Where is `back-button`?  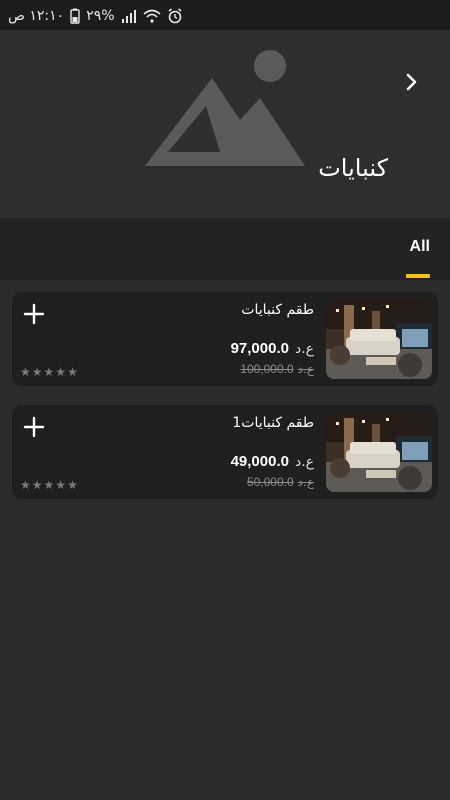
back-button is located at coordinates (412, 82).